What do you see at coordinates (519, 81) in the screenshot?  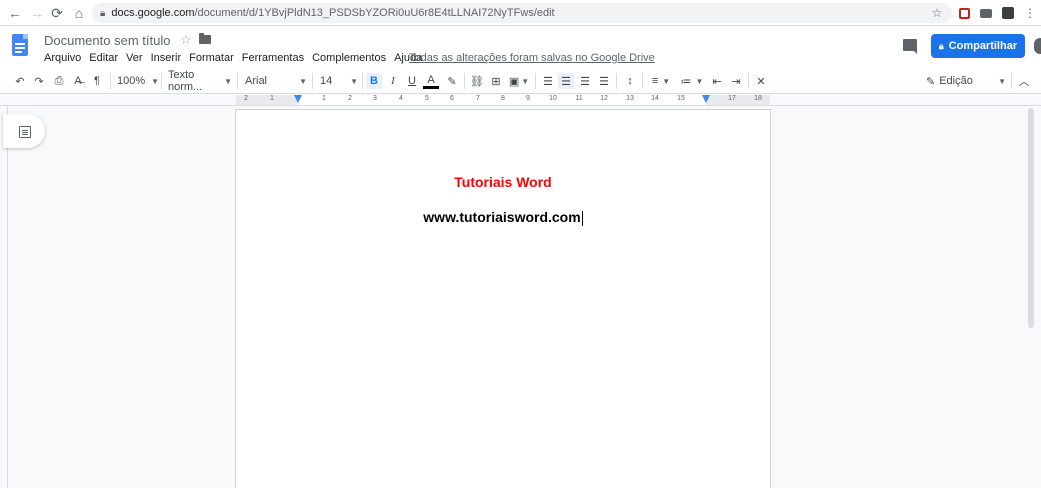 I see `insert-image-icon: ▣ ▼` at bounding box center [519, 81].